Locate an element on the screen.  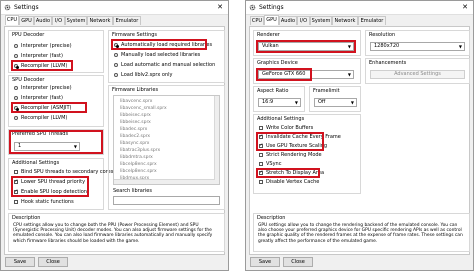
firmware-libraries-label: Firmware Libraries is located at coordinates (135, 90).